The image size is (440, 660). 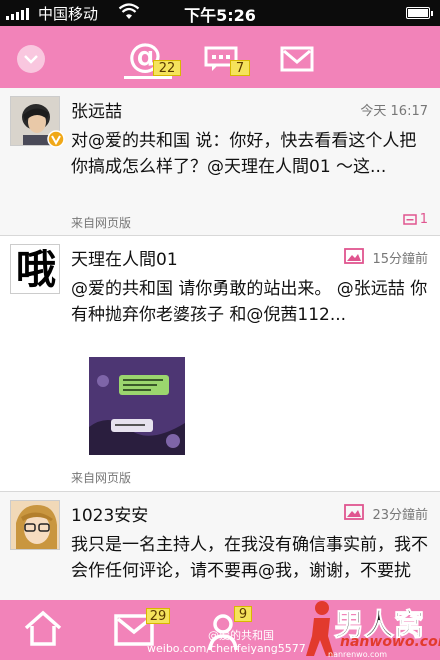 I want to click on watermark-handle: @爱的共和国, so click(x=241, y=635).